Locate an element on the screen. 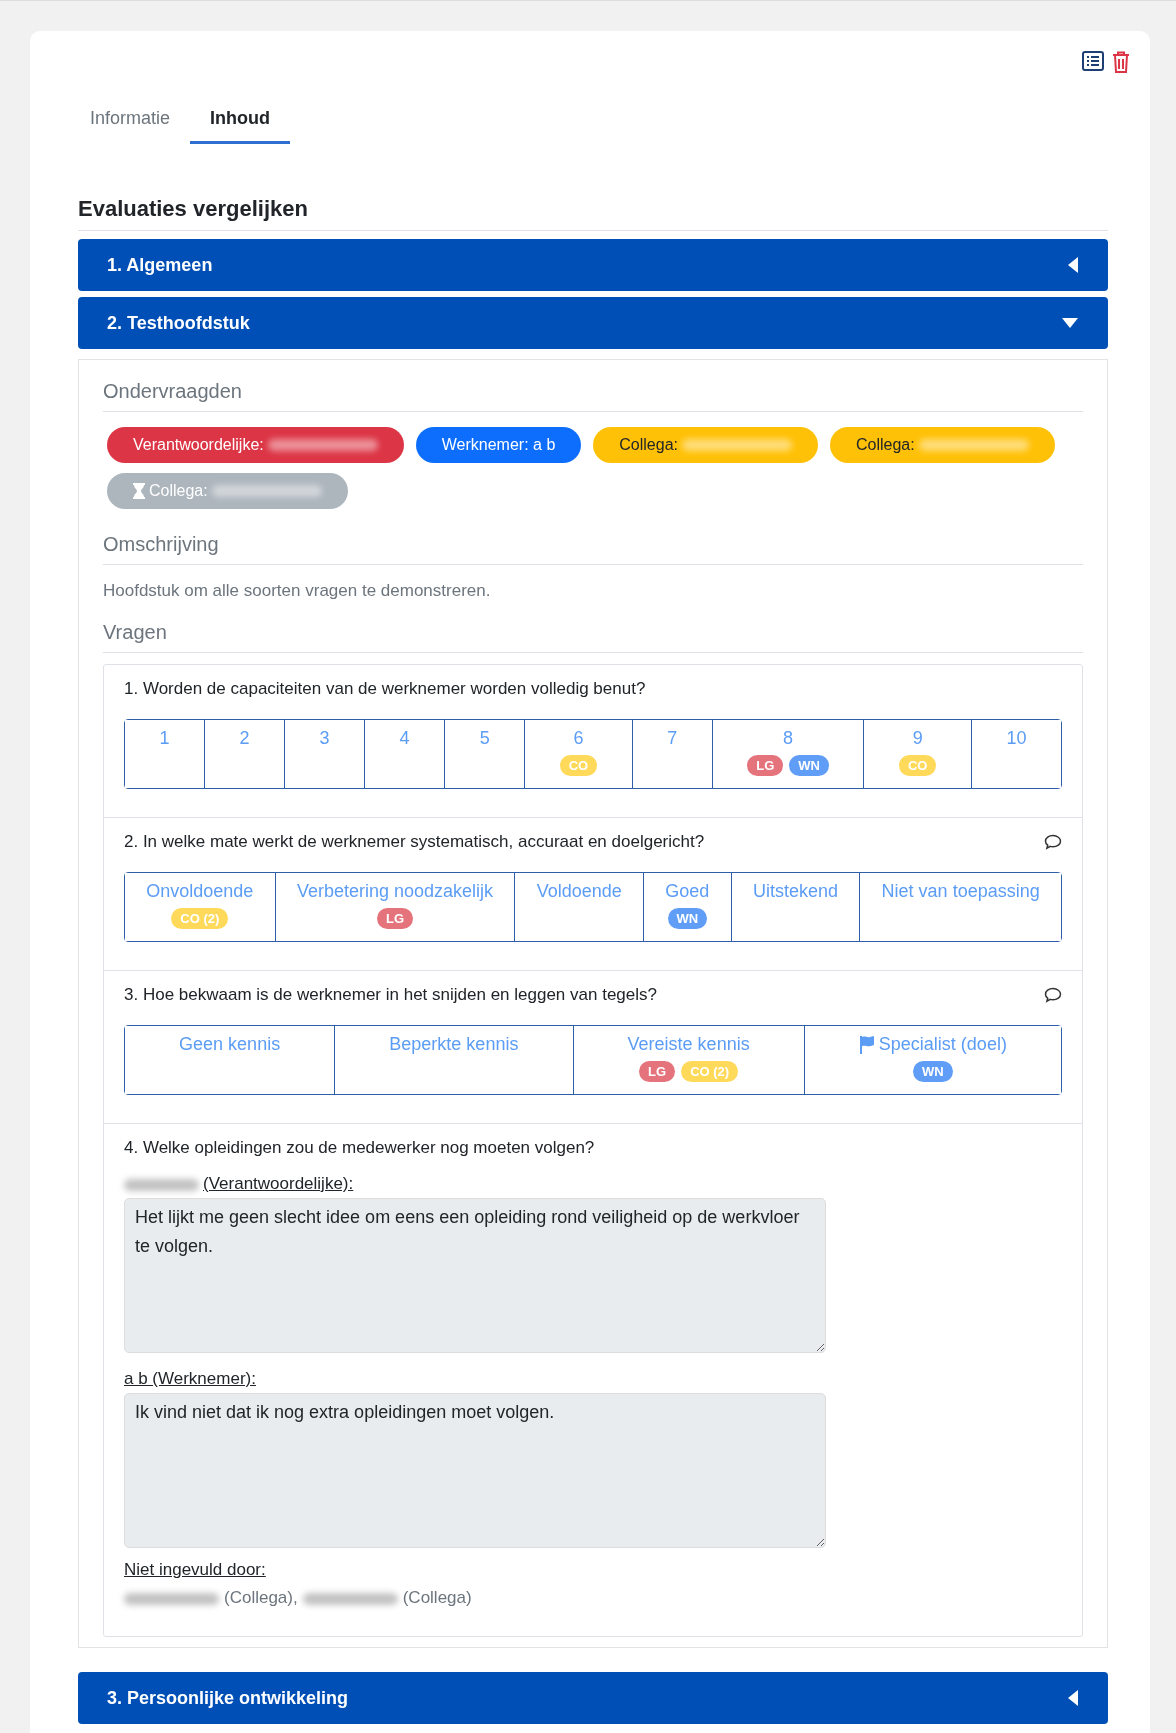 This screenshot has height=1733, width=1176. section-heading: Vragen is located at coordinates (593, 637).